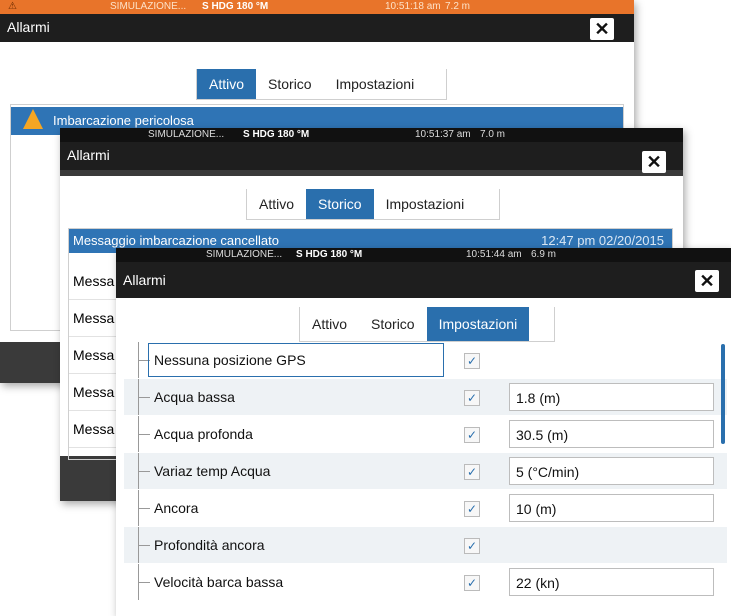 The width and height of the screenshot is (731, 616). What do you see at coordinates (230, 360) in the screenshot?
I see `setting-label: Nessuna posizione GPS` at bounding box center [230, 360].